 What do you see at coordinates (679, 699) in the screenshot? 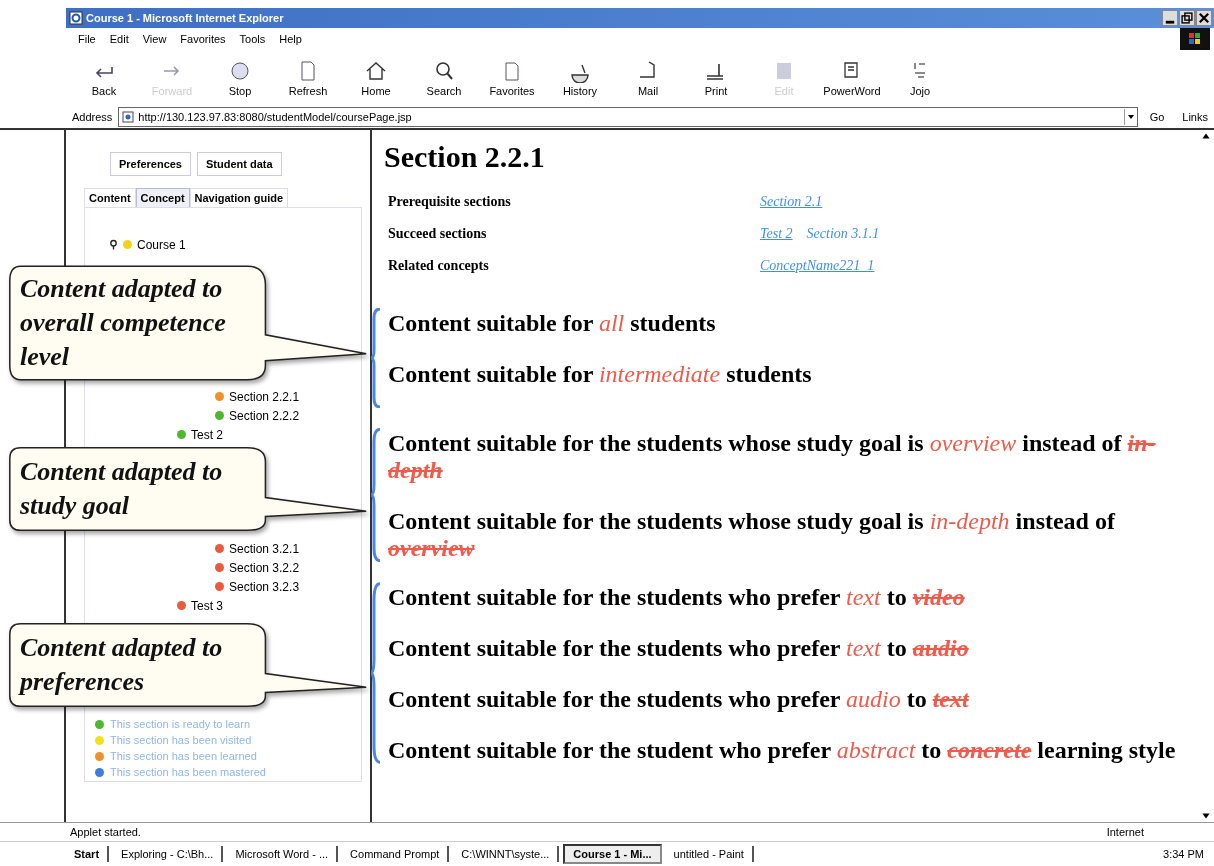
I see `content-line: Content suitable for the students who prefer audio to text` at bounding box center [679, 699].